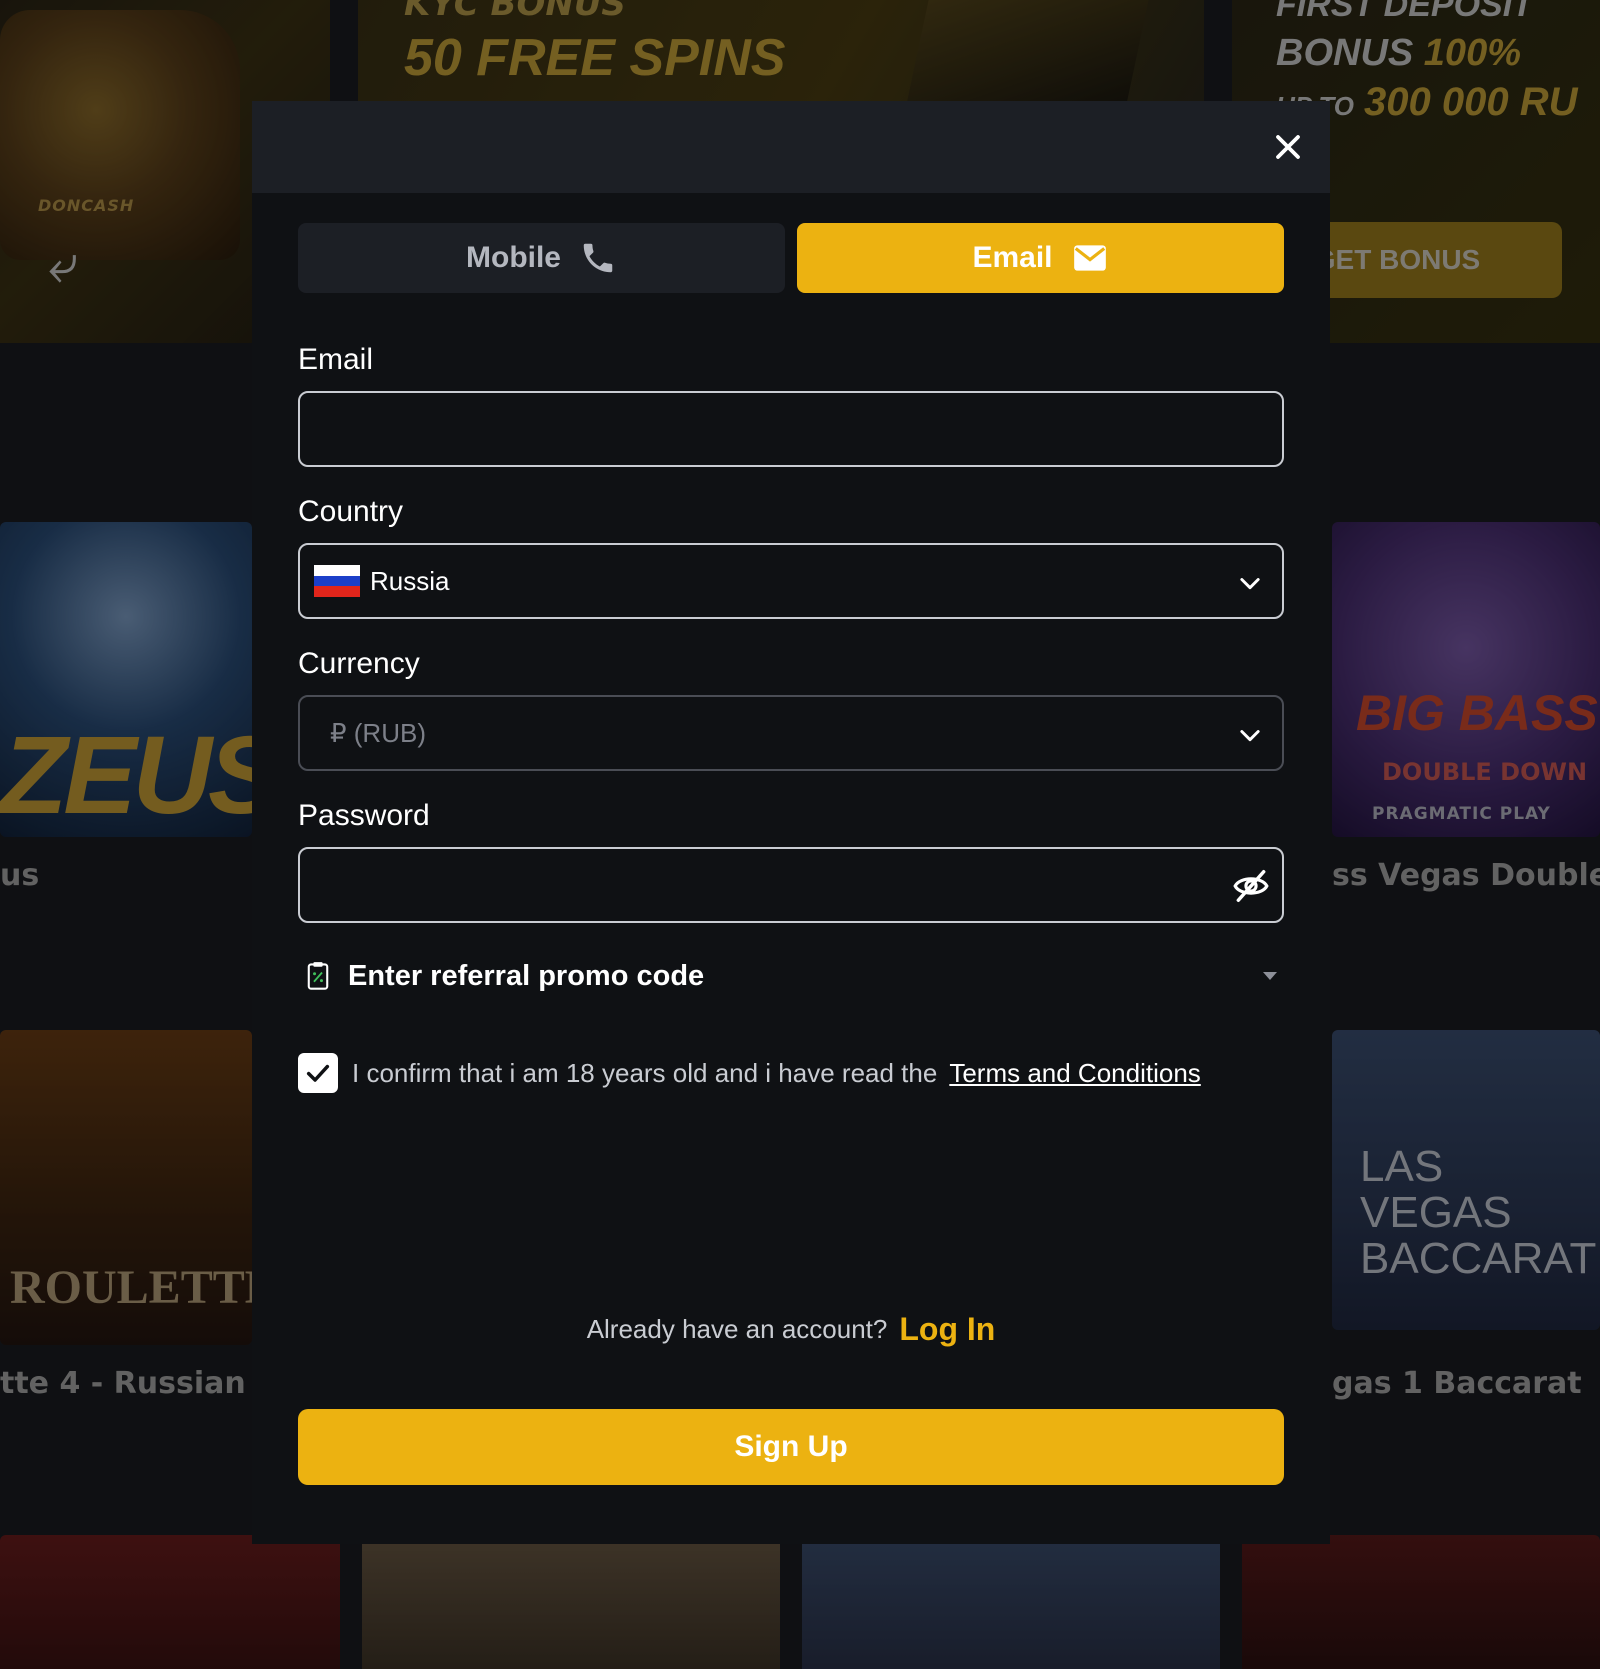 This screenshot has width=1600, height=1669. I want to click on currency-label: Currency, so click(359, 663).